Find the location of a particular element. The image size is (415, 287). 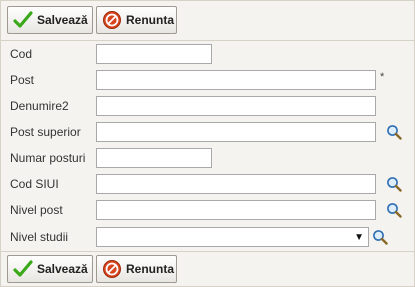

field-row-cod-siui: Cod SIUI is located at coordinates (207, 184).